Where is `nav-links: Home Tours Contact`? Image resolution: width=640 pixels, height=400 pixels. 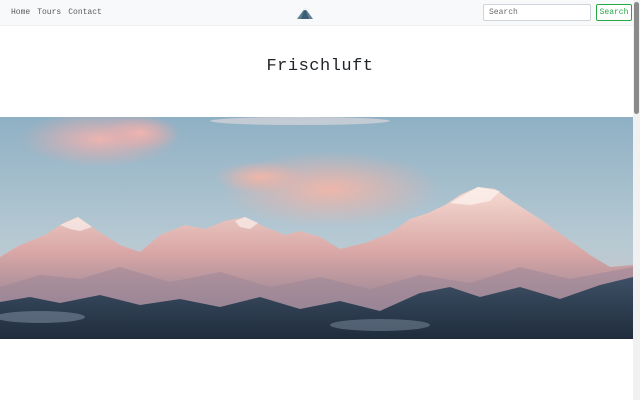 nav-links: Home Tours Contact is located at coordinates (60, 12).